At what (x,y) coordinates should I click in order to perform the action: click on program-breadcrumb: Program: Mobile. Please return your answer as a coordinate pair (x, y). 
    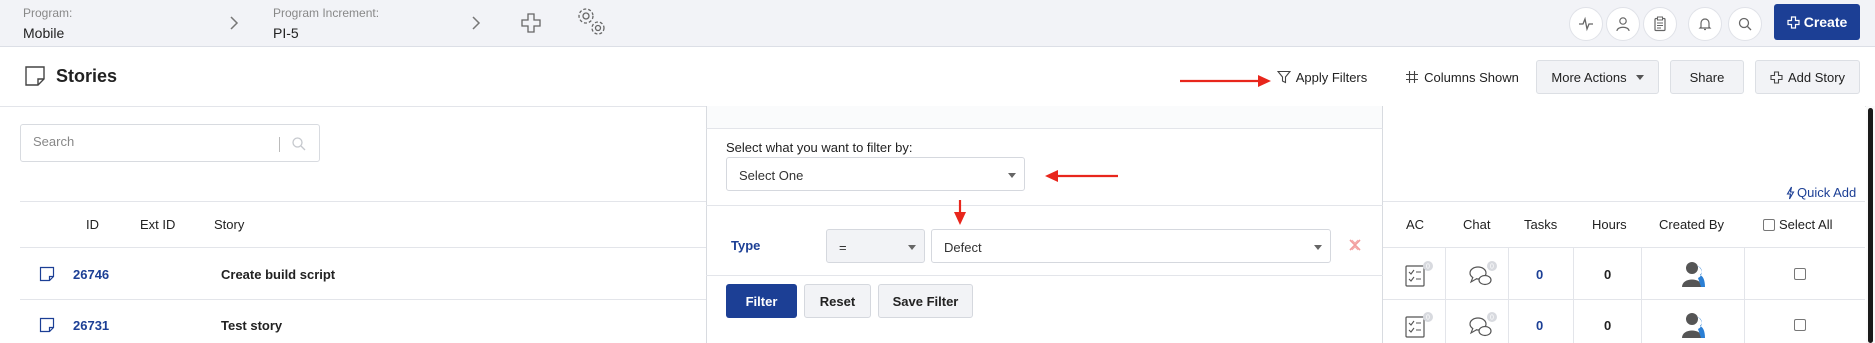
    Looking at the image, I should click on (47, 23).